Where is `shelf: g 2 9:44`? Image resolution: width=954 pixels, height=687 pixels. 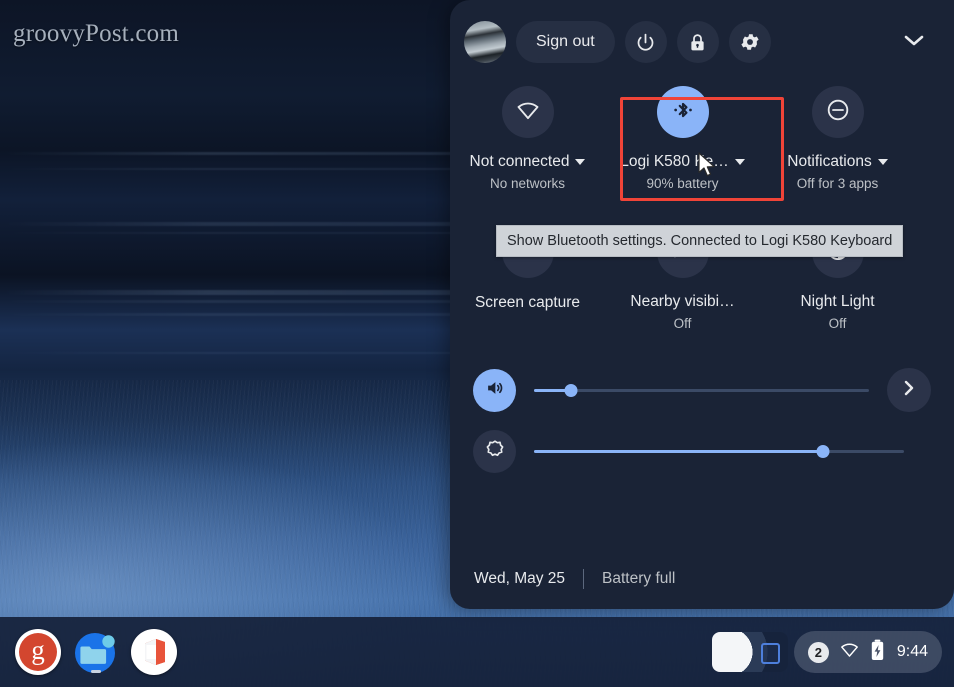
shelf: g 2 9:44 is located at coordinates (477, 652).